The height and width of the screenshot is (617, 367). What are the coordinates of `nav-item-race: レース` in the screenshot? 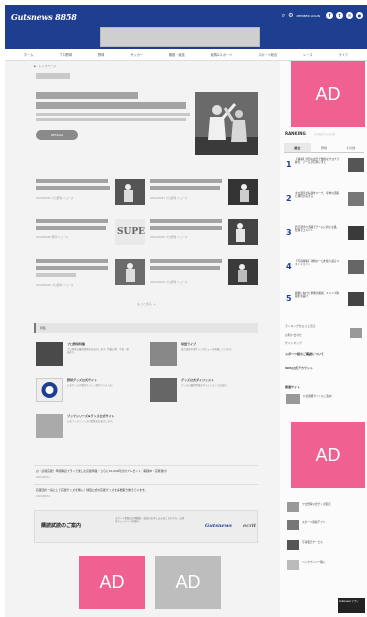 It's located at (307, 54).